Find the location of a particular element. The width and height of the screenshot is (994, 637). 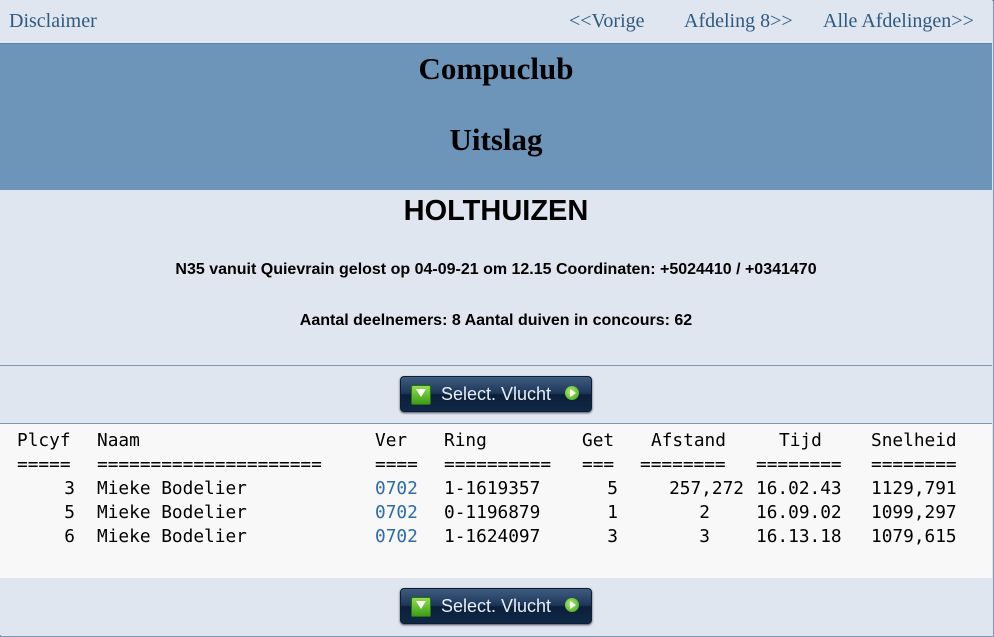

row1-snelheid: 1129,791 is located at coordinates (914, 488).